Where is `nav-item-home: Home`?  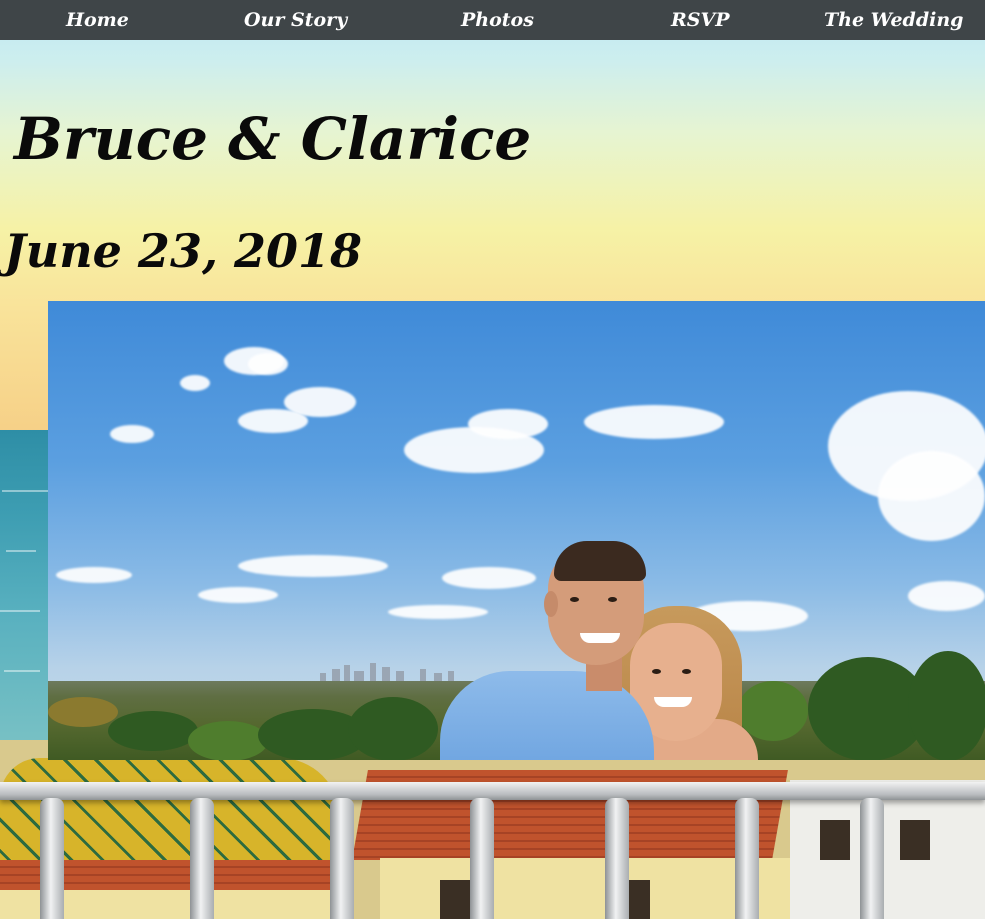
nav-item-home: Home is located at coordinates (97, 20).